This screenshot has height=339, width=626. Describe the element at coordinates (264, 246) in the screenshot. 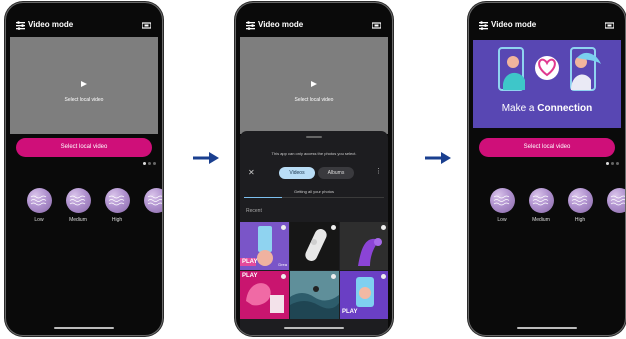

I see `media-thumbnail: PLAY Drea` at that location.